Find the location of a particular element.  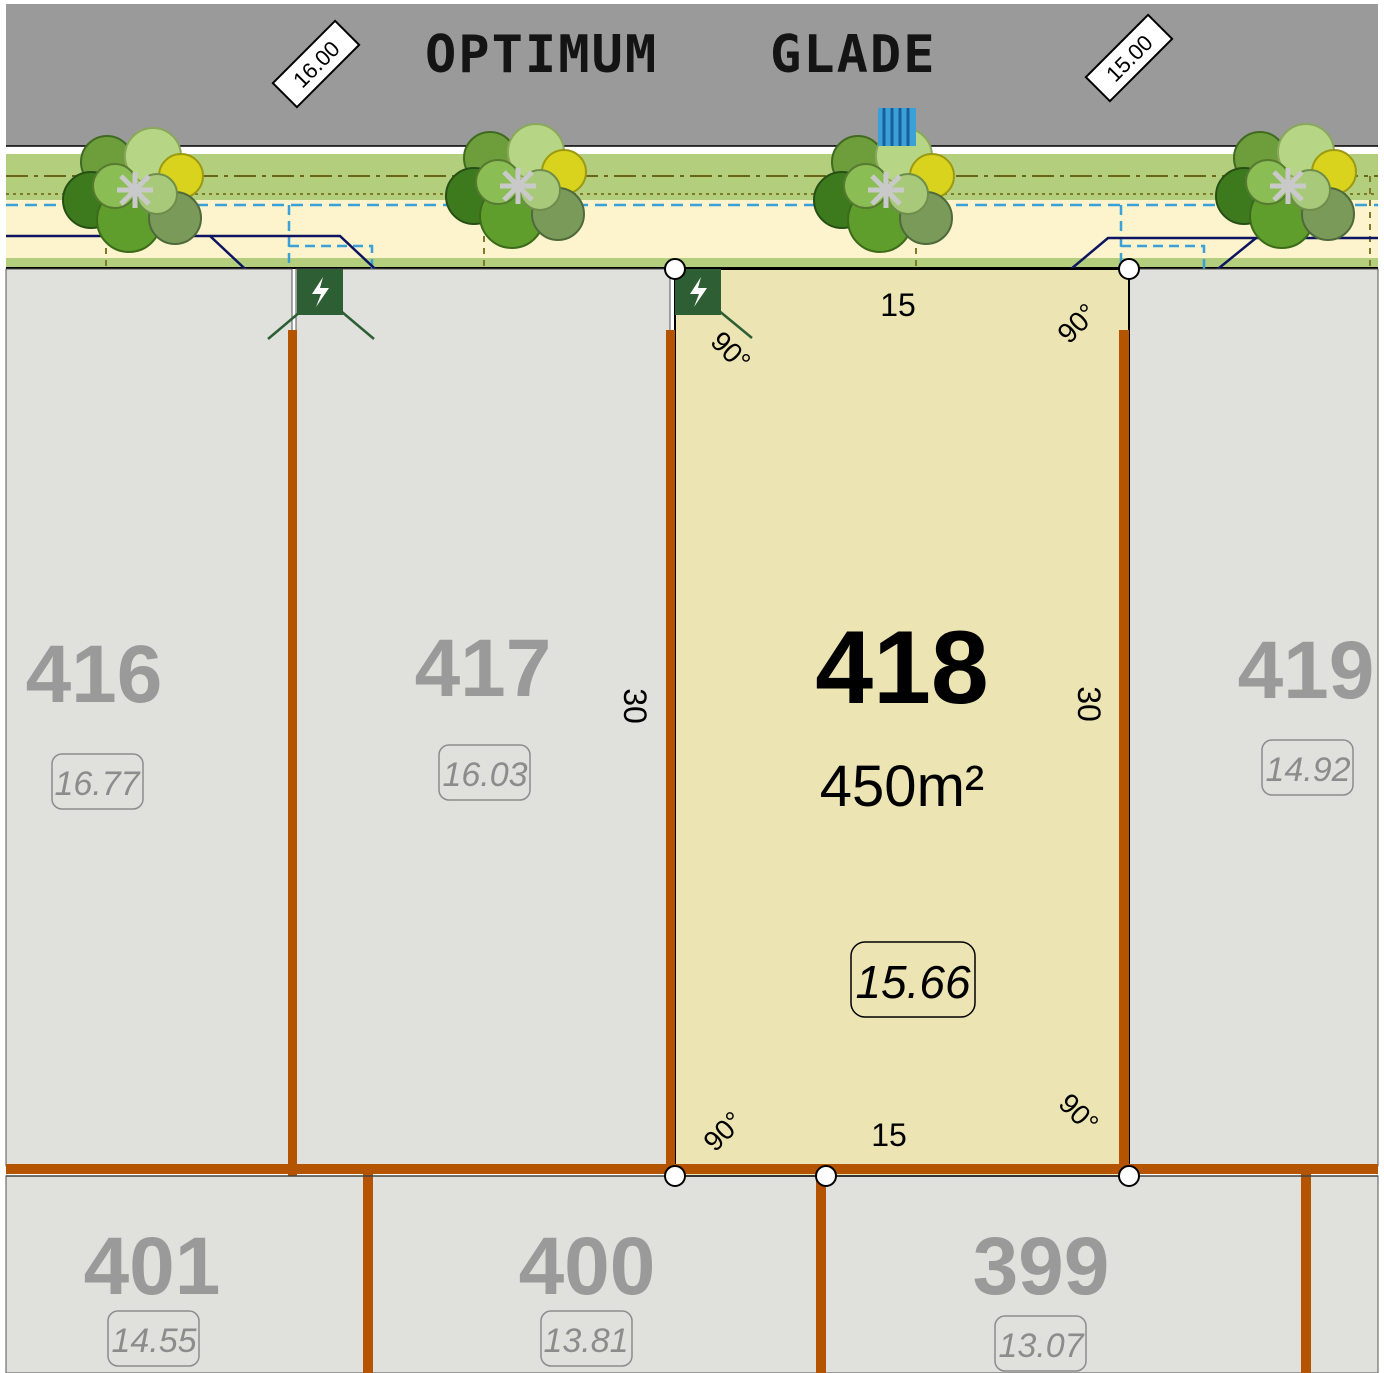

depth-right: 30 is located at coordinates (1089, 704).